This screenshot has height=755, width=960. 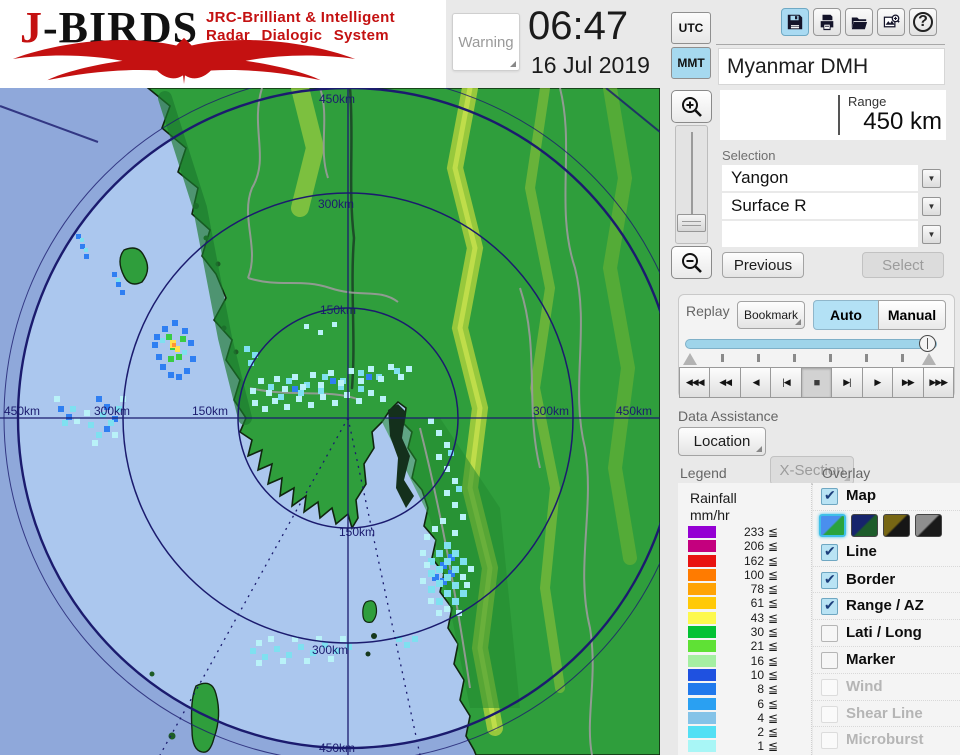 What do you see at coordinates (877, 382) in the screenshot?
I see `play-button: ▶` at bounding box center [877, 382].